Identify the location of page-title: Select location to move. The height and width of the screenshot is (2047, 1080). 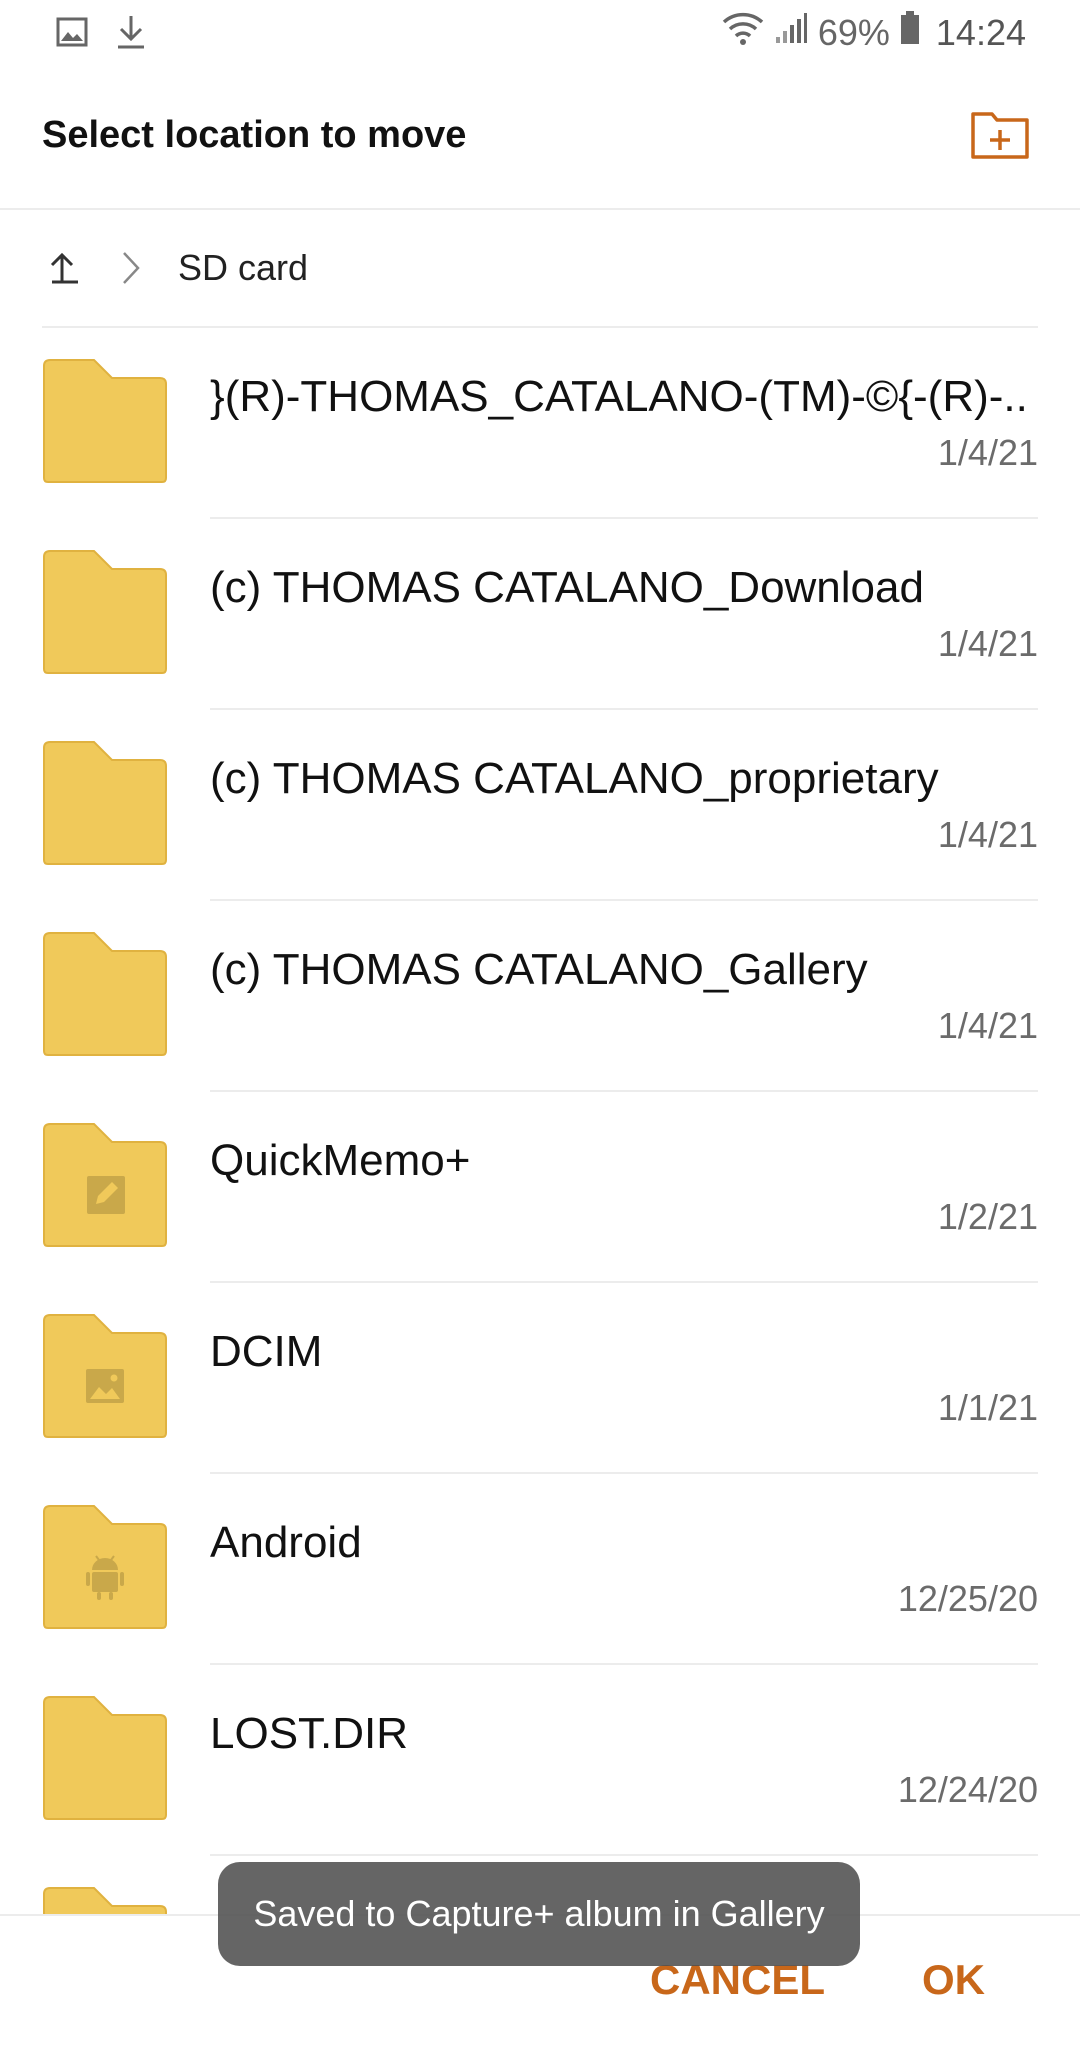
(254, 135).